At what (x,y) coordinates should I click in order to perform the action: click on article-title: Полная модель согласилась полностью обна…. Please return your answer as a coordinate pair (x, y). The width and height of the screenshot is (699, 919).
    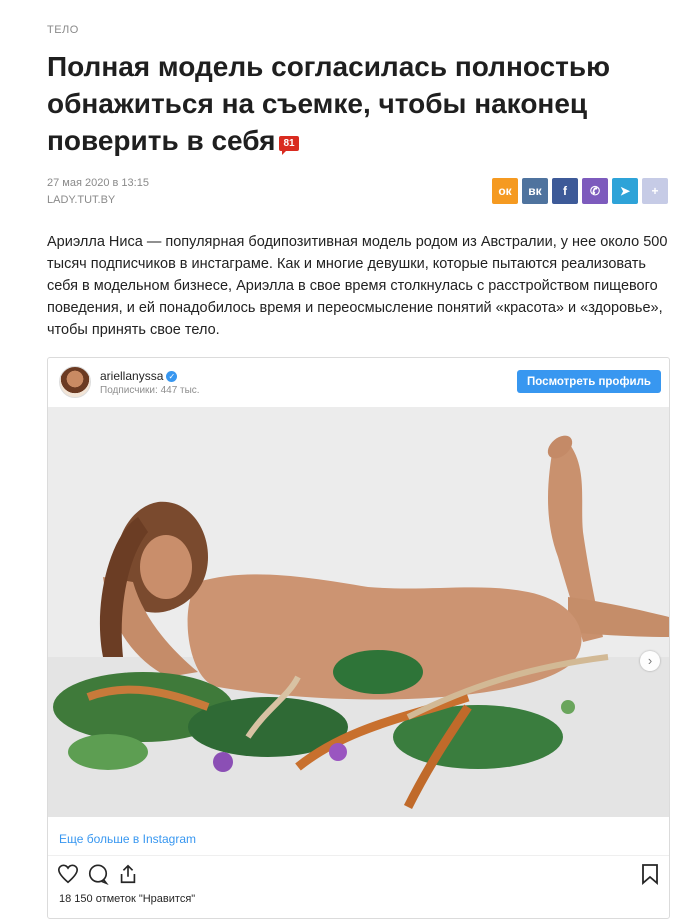
    Looking at the image, I should click on (362, 103).